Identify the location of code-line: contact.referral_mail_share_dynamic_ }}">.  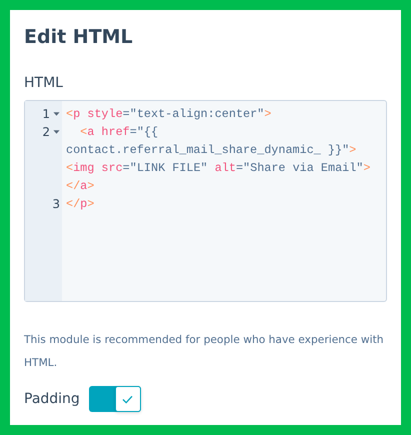
(212, 150).